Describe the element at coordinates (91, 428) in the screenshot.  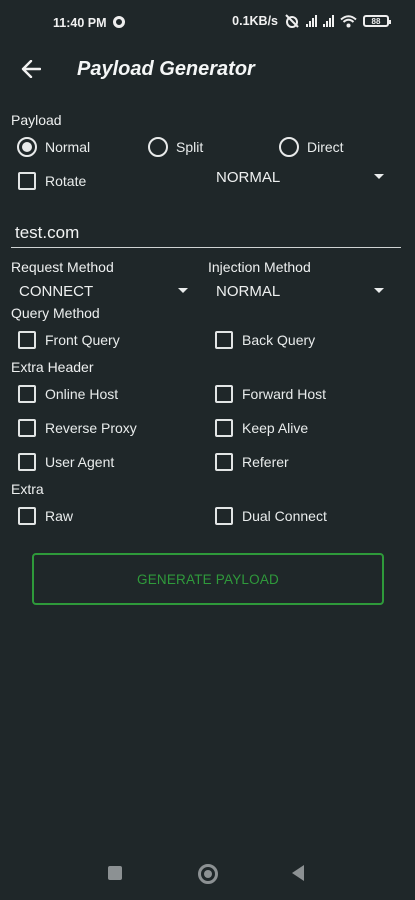
I see `checkbox-label: Reverse Proxy` at that location.